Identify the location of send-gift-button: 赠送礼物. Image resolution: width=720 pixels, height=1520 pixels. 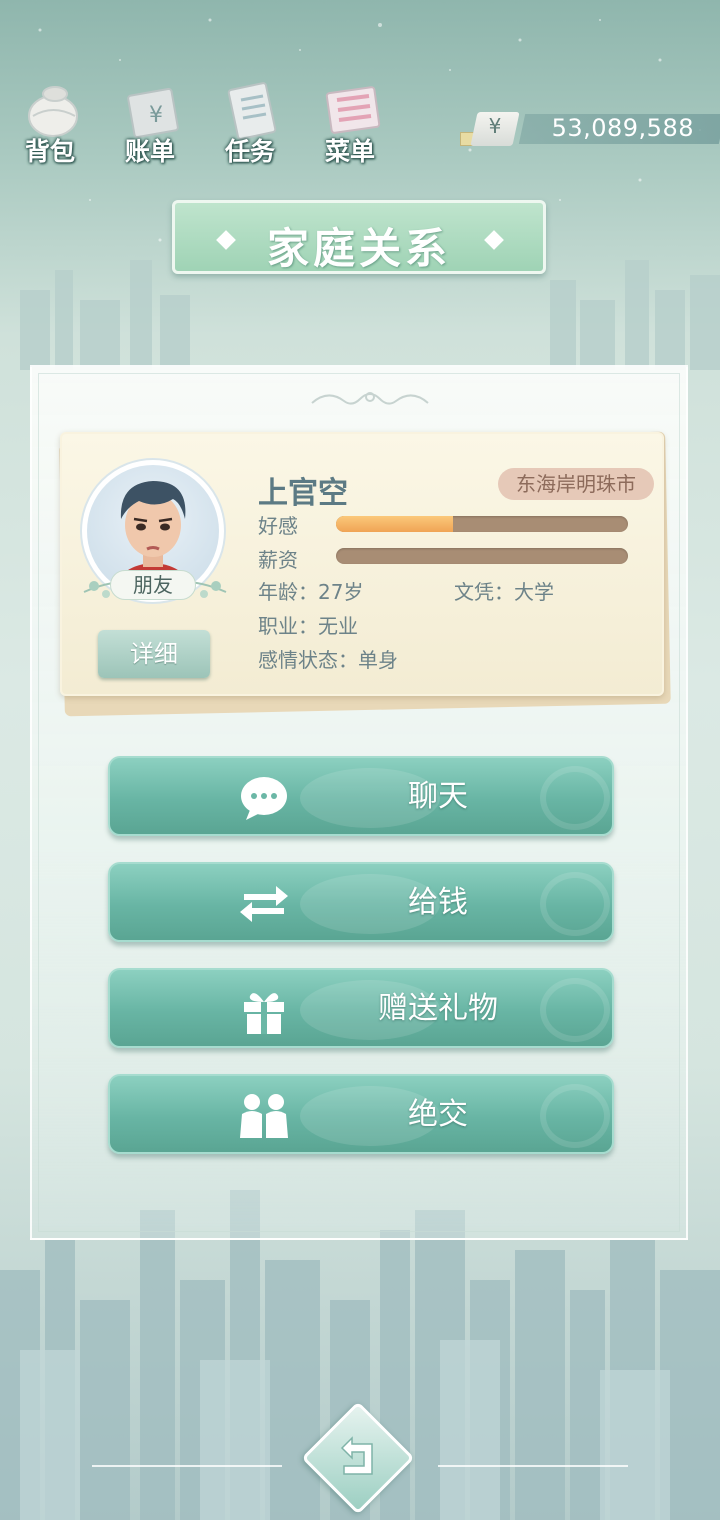
(361, 1008).